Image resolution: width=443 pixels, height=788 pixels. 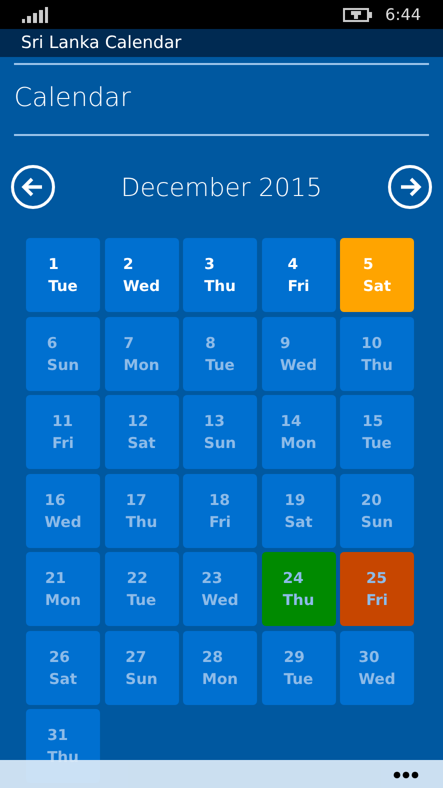 What do you see at coordinates (220, 667) in the screenshot?
I see `day-tile: 28 Mon` at bounding box center [220, 667].